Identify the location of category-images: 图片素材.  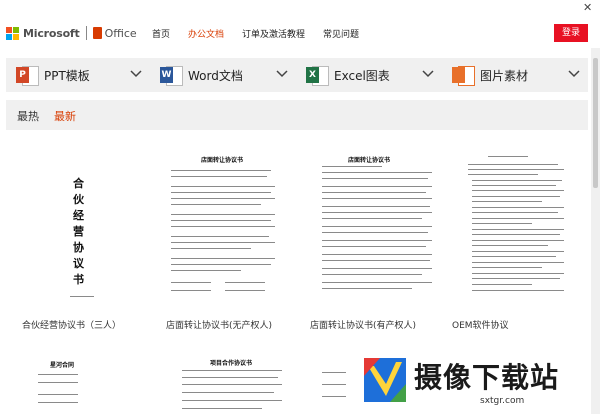
(490, 75).